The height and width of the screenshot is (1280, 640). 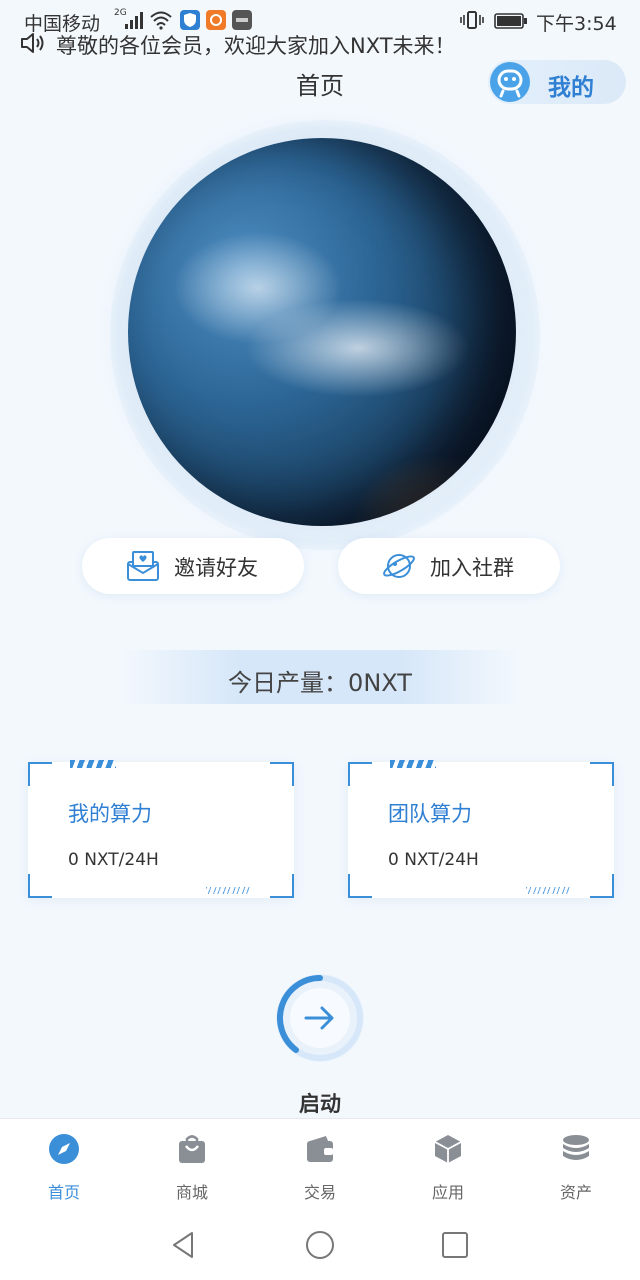 What do you see at coordinates (430, 814) in the screenshot?
I see `team-hashpower-title: 团队算力` at bounding box center [430, 814].